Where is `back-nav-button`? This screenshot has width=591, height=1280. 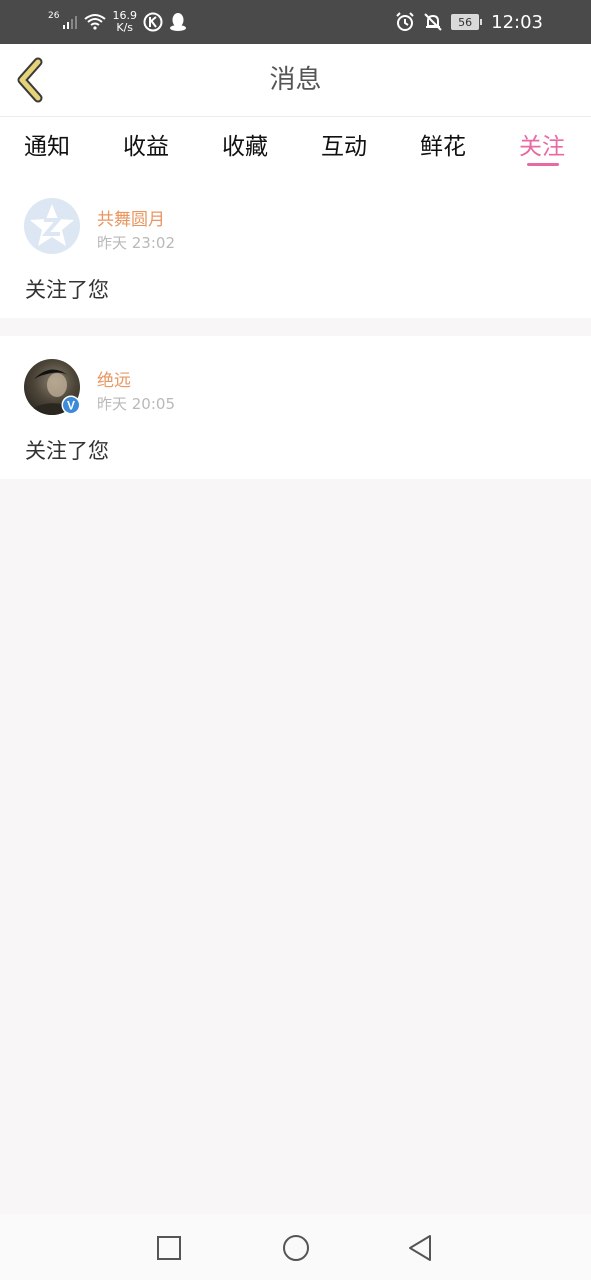 back-nav-button is located at coordinates (420, 1248).